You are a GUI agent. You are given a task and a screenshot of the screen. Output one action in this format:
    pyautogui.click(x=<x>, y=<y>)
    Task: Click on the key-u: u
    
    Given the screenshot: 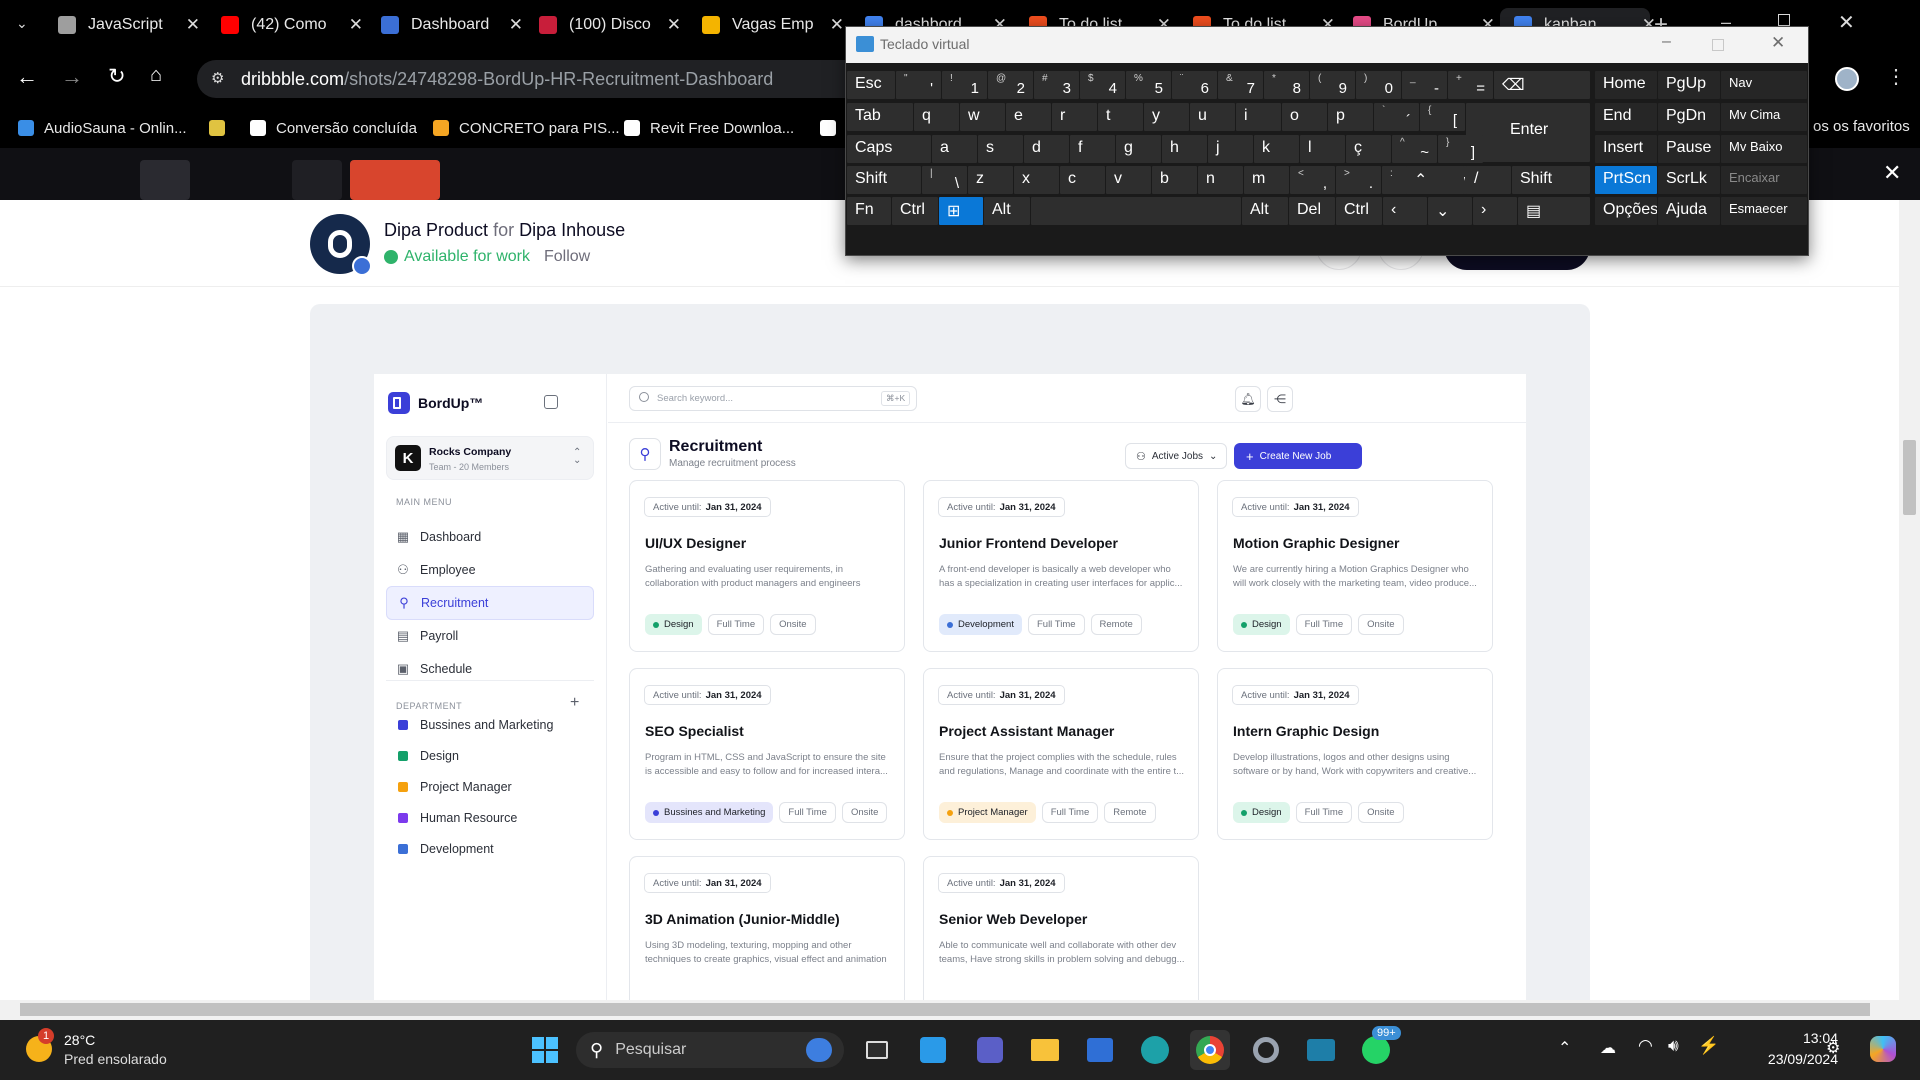 What is the action you would take?
    pyautogui.click(x=1212, y=117)
    